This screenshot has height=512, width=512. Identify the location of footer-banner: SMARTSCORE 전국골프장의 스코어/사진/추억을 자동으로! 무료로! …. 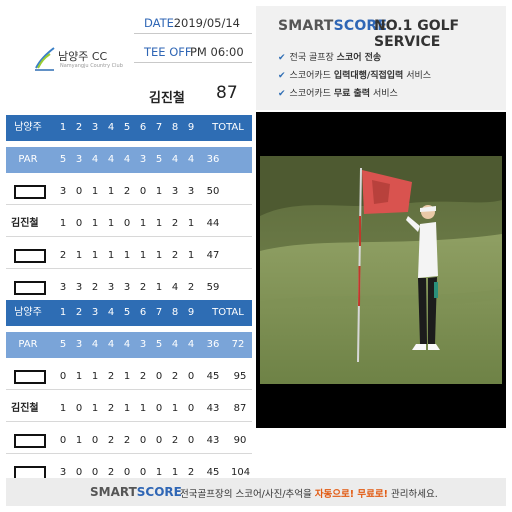
(256, 492).